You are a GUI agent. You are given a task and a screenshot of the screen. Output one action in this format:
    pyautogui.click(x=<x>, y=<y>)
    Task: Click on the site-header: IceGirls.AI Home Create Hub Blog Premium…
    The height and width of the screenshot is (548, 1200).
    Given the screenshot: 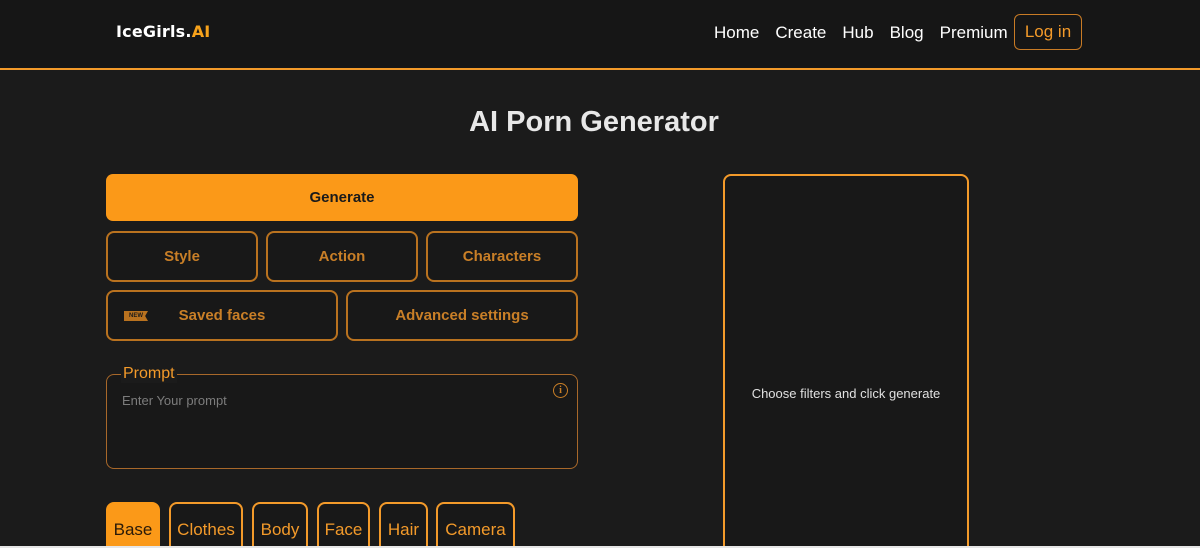 What is the action you would take?
    pyautogui.click(x=600, y=35)
    